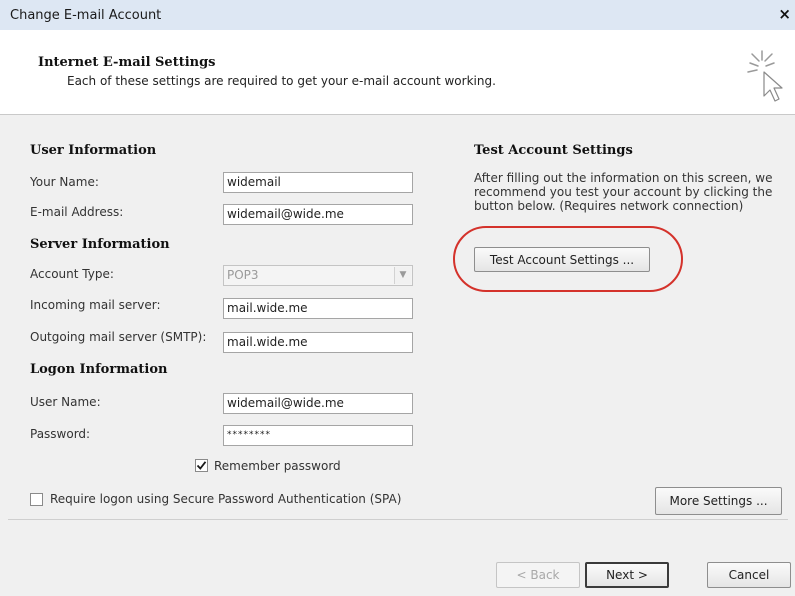 This screenshot has height=596, width=795. Describe the element at coordinates (243, 275) in the screenshot. I see `account-type-value: POP3` at that location.